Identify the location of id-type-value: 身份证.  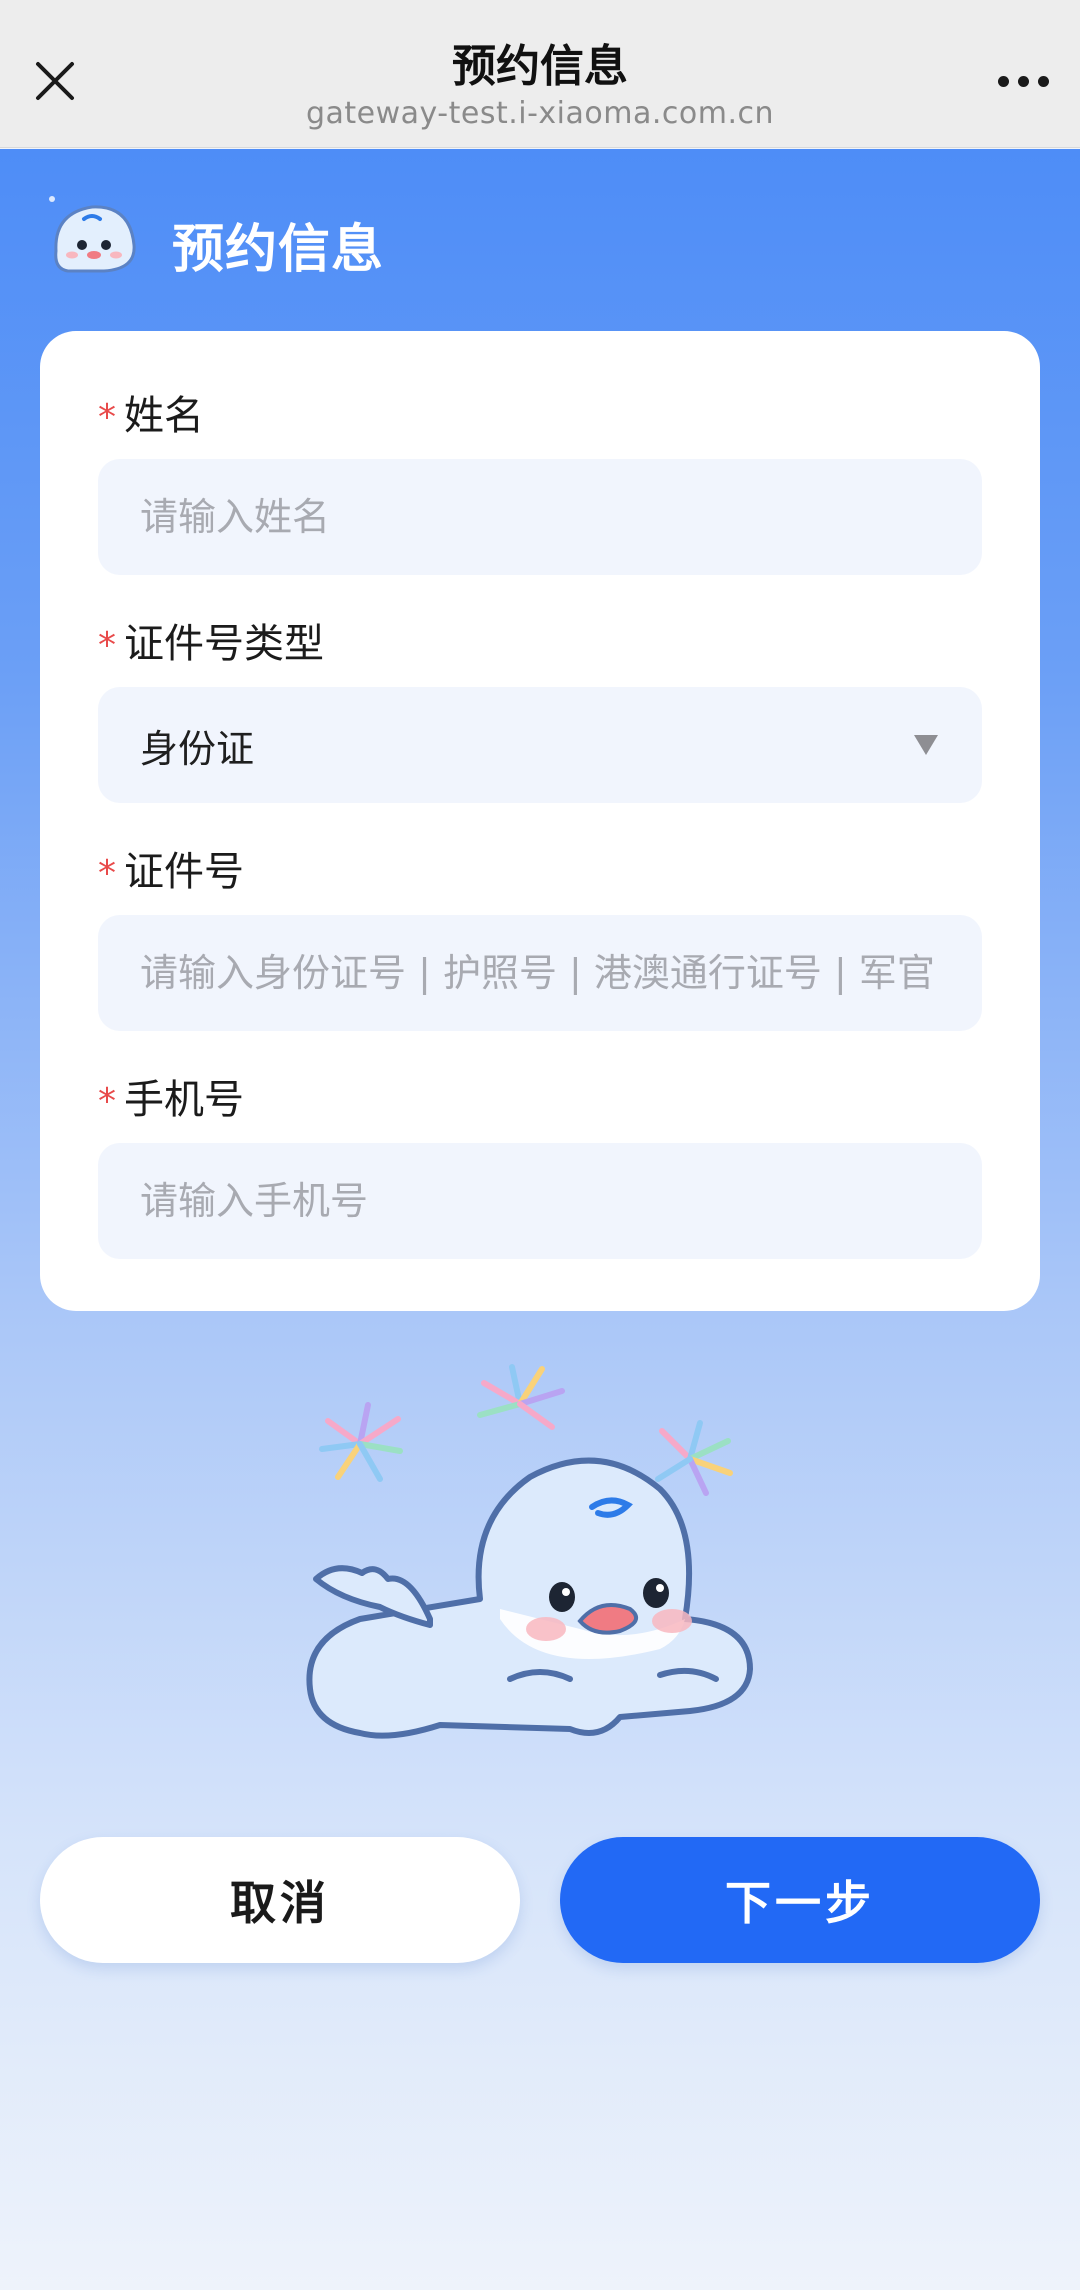
(197, 748).